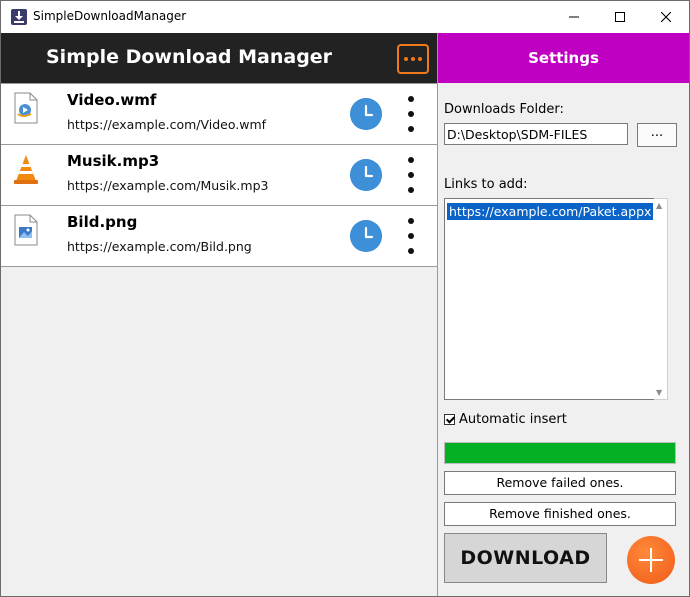 This screenshot has height=597, width=690. Describe the element at coordinates (560, 483) in the screenshot. I see `remove-failed-button: Remove failed ones.` at that location.